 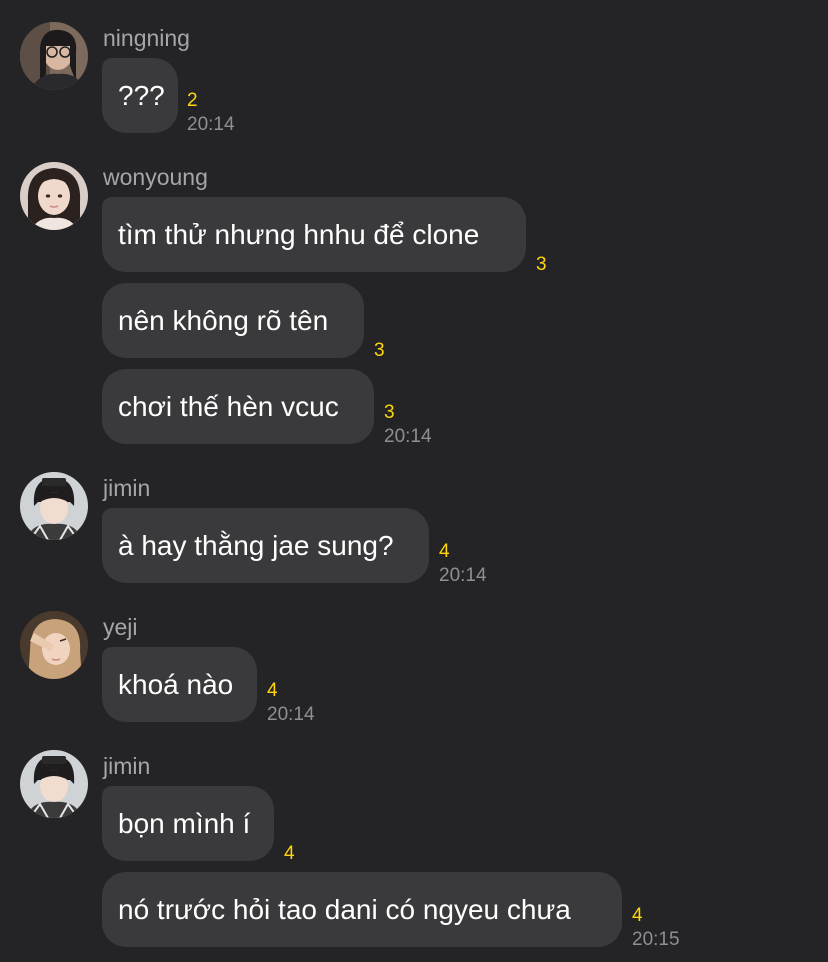 What do you see at coordinates (54, 645) in the screenshot?
I see `avatar-yeji` at bounding box center [54, 645].